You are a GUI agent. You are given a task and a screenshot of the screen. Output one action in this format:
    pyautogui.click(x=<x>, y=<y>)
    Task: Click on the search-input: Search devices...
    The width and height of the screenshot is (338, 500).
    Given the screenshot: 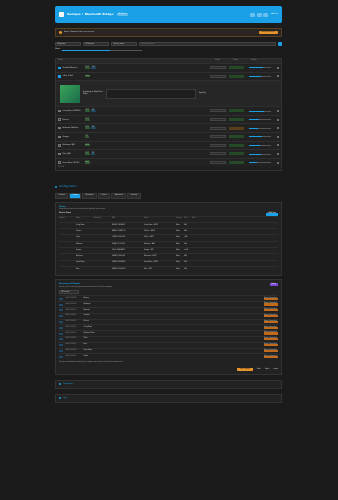 What is the action you would take?
    pyautogui.click(x=207, y=44)
    